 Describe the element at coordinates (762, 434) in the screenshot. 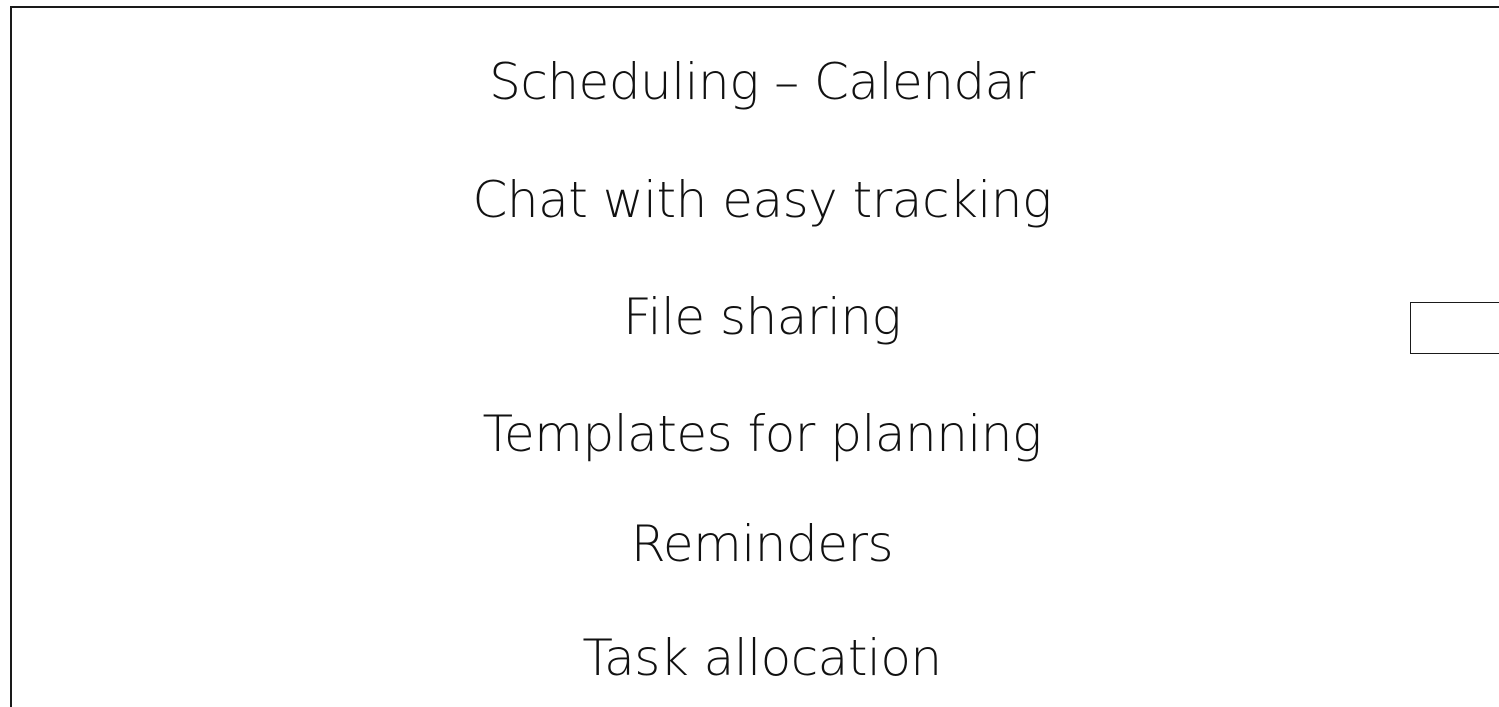

I see `feature-item-templates: Templates for planning` at that location.